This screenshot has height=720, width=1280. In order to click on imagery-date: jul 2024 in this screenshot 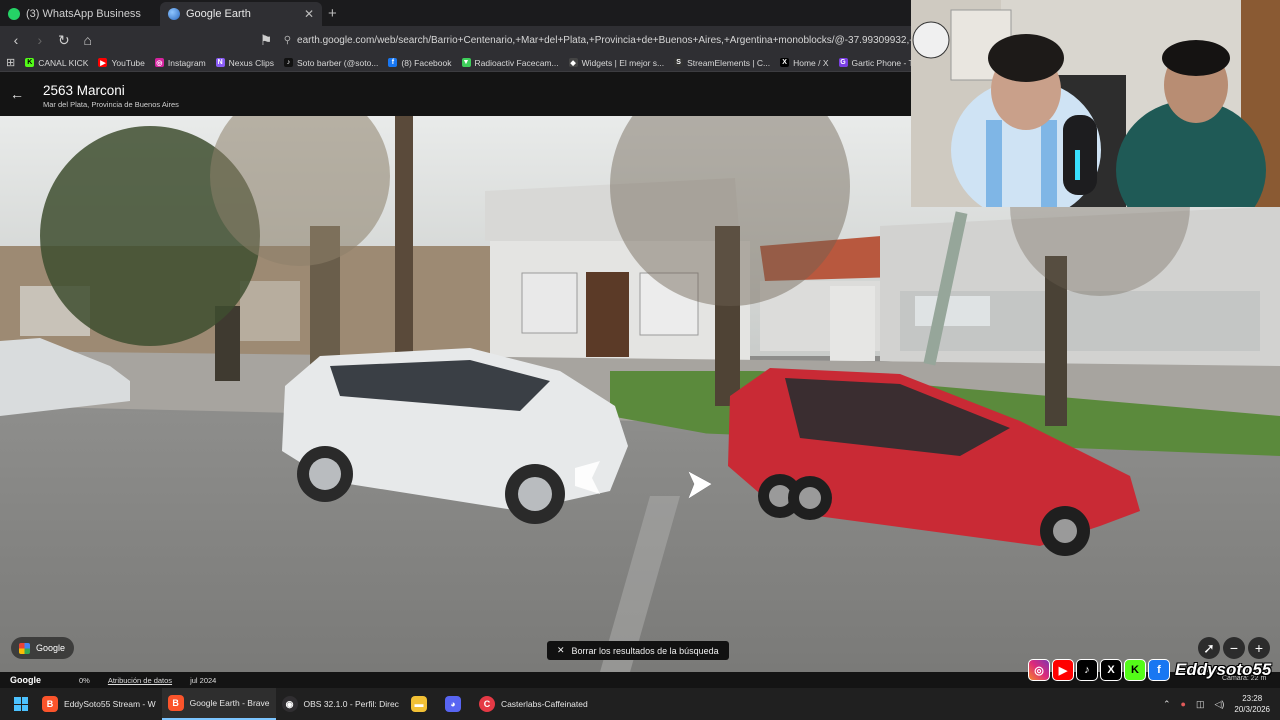, I will do `click(203, 680)`.